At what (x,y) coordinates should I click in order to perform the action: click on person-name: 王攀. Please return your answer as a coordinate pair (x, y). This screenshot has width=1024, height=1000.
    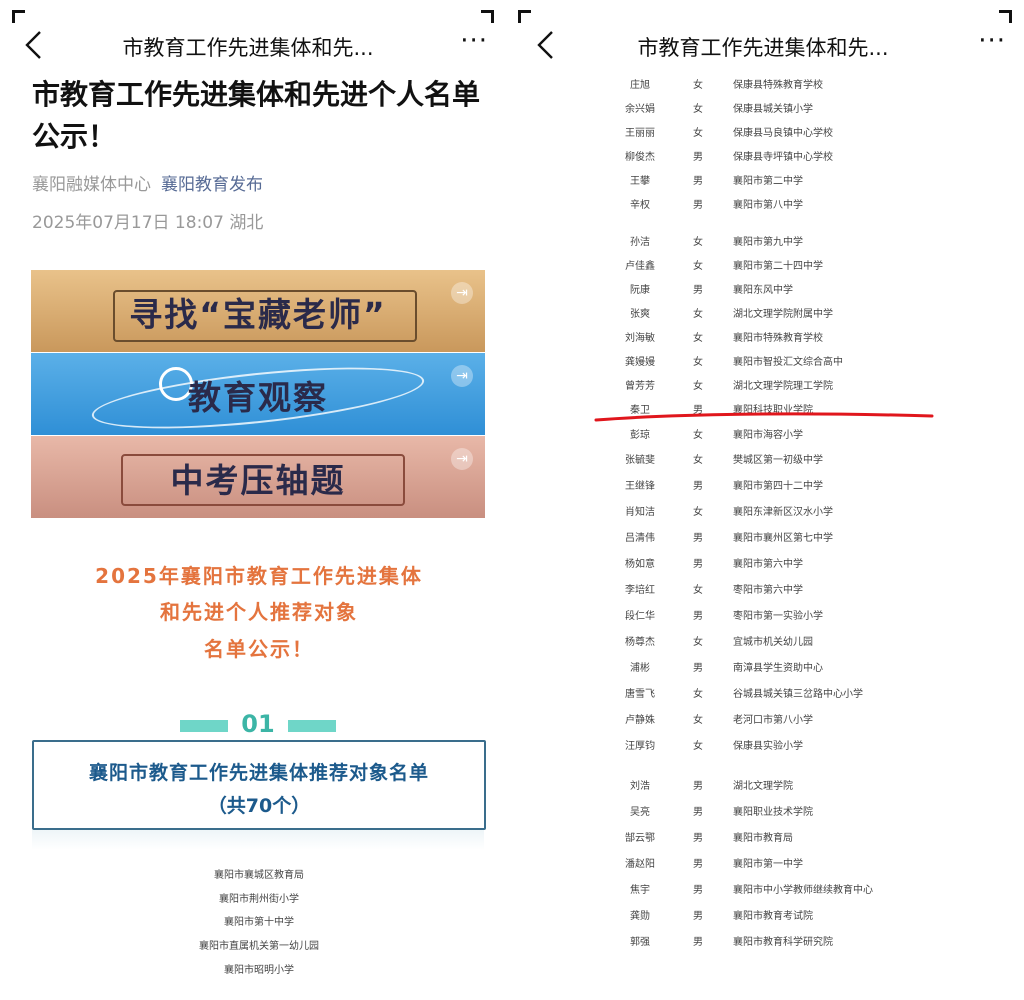
    Looking at the image, I should click on (640, 181).